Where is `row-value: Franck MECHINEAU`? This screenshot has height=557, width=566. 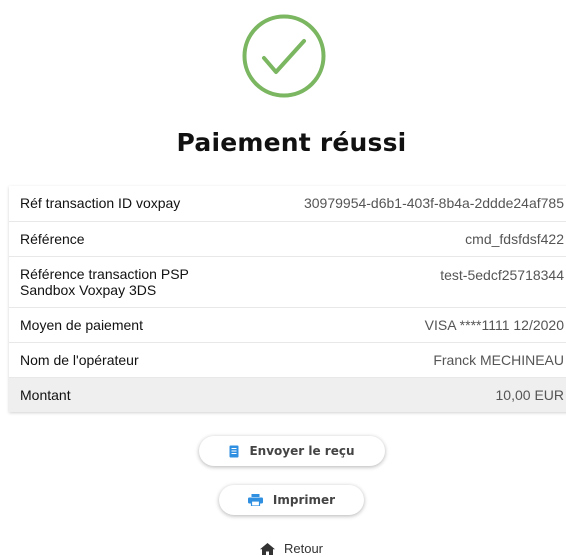
row-value: Franck MECHINEAU is located at coordinates (401, 359).